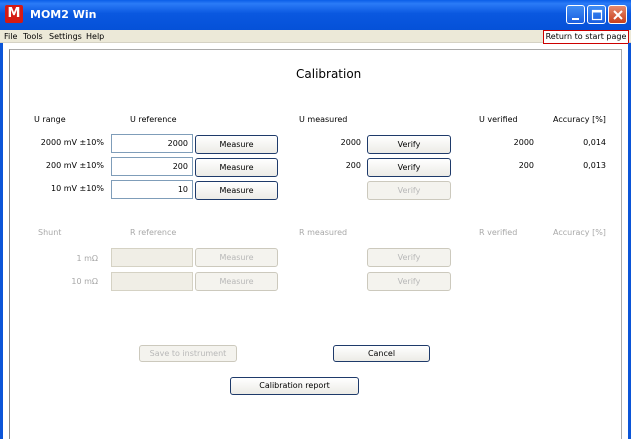 This screenshot has height=439, width=631. Describe the element at coordinates (153, 119) in the screenshot. I see `u-reference-header: U reference` at that location.